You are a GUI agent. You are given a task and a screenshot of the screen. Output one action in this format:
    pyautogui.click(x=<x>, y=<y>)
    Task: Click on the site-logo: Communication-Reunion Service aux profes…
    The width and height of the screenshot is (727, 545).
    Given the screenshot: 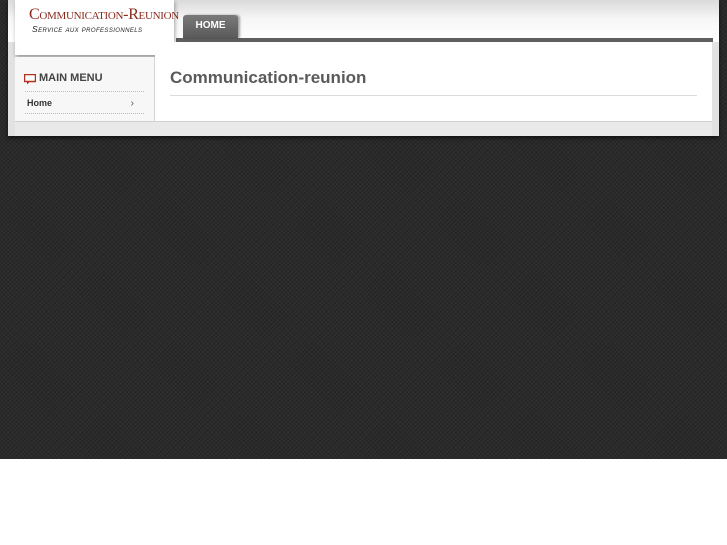 What is the action you would take?
    pyautogui.click(x=97, y=27)
    